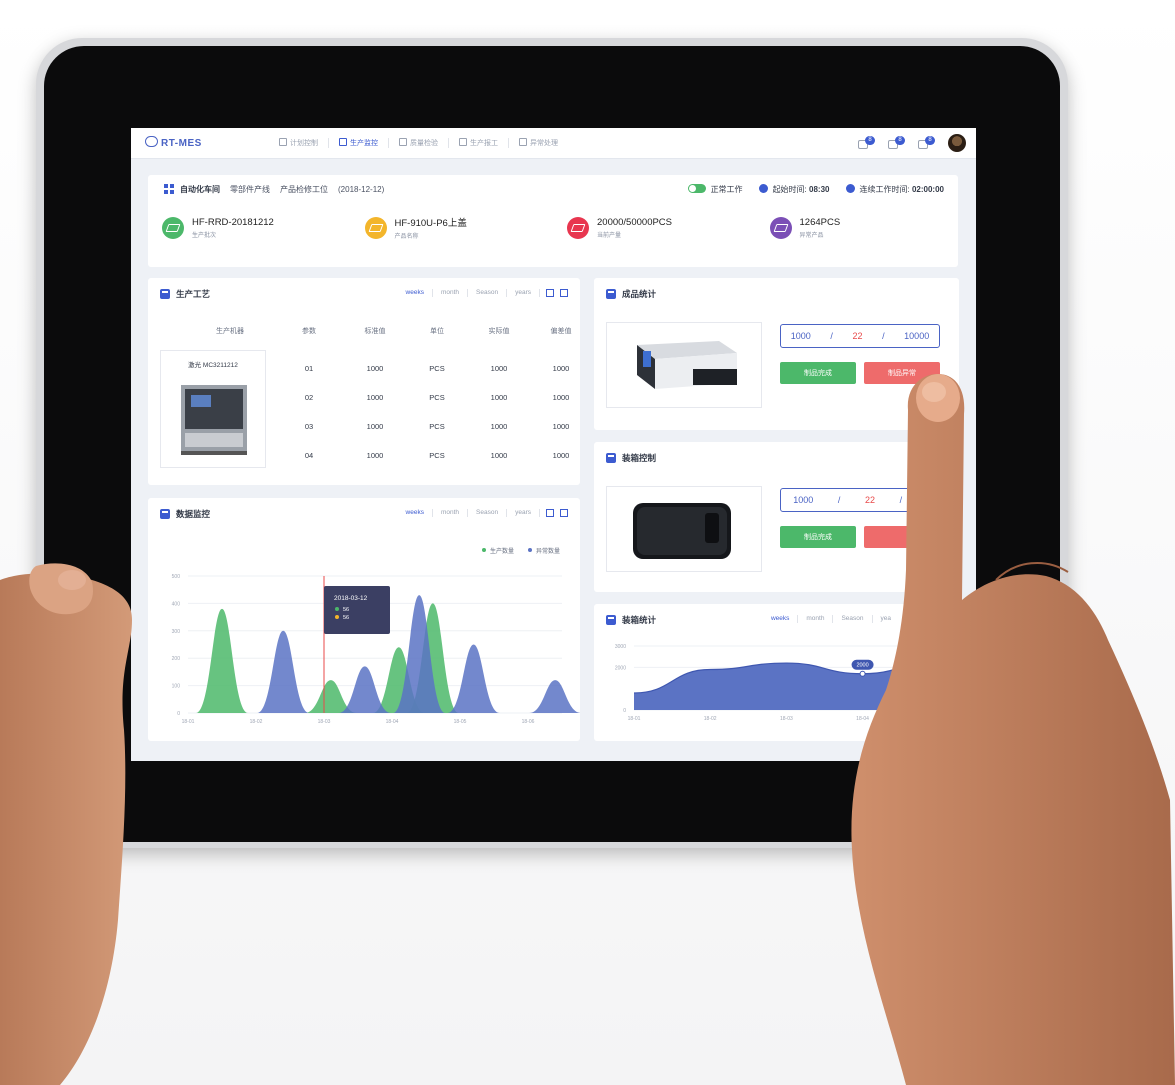 The width and height of the screenshot is (1175, 1085). Describe the element at coordinates (200, 189) in the screenshot. I see `workshop-label: 自动化车间` at that location.